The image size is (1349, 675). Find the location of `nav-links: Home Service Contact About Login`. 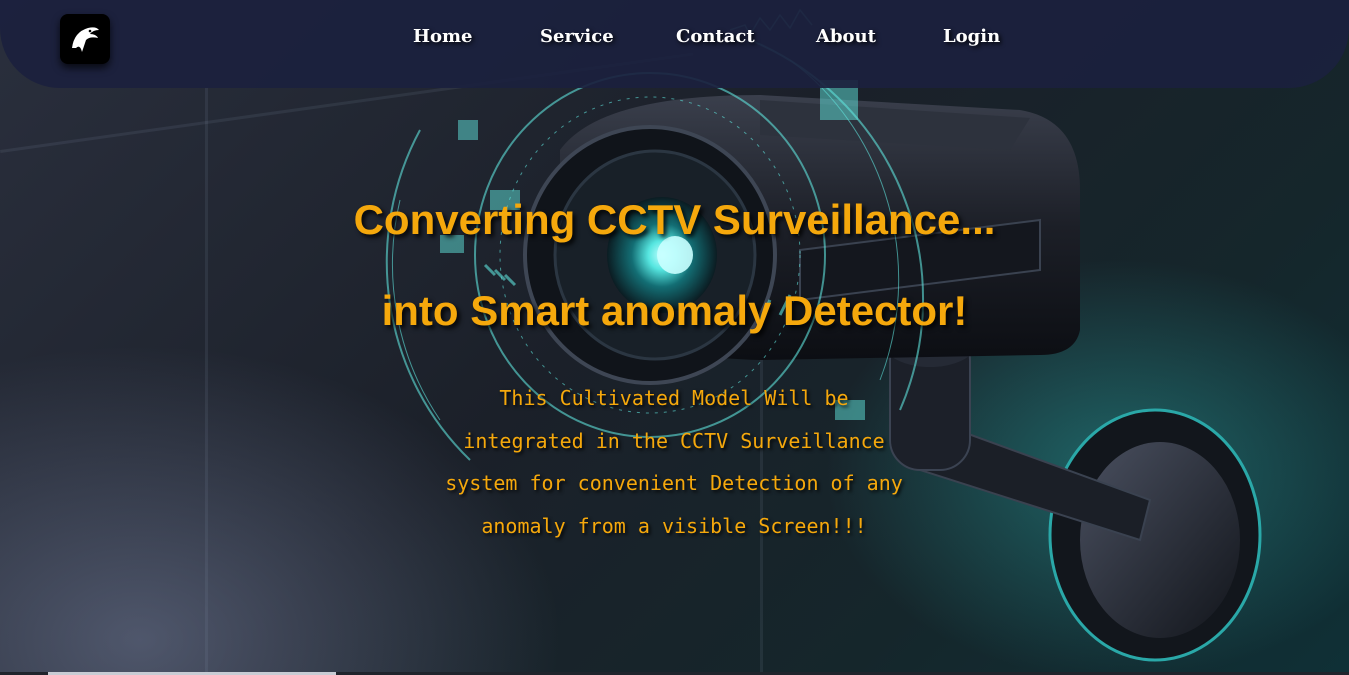

nav-links: Home Service Contact About Login is located at coordinates (674, 39).